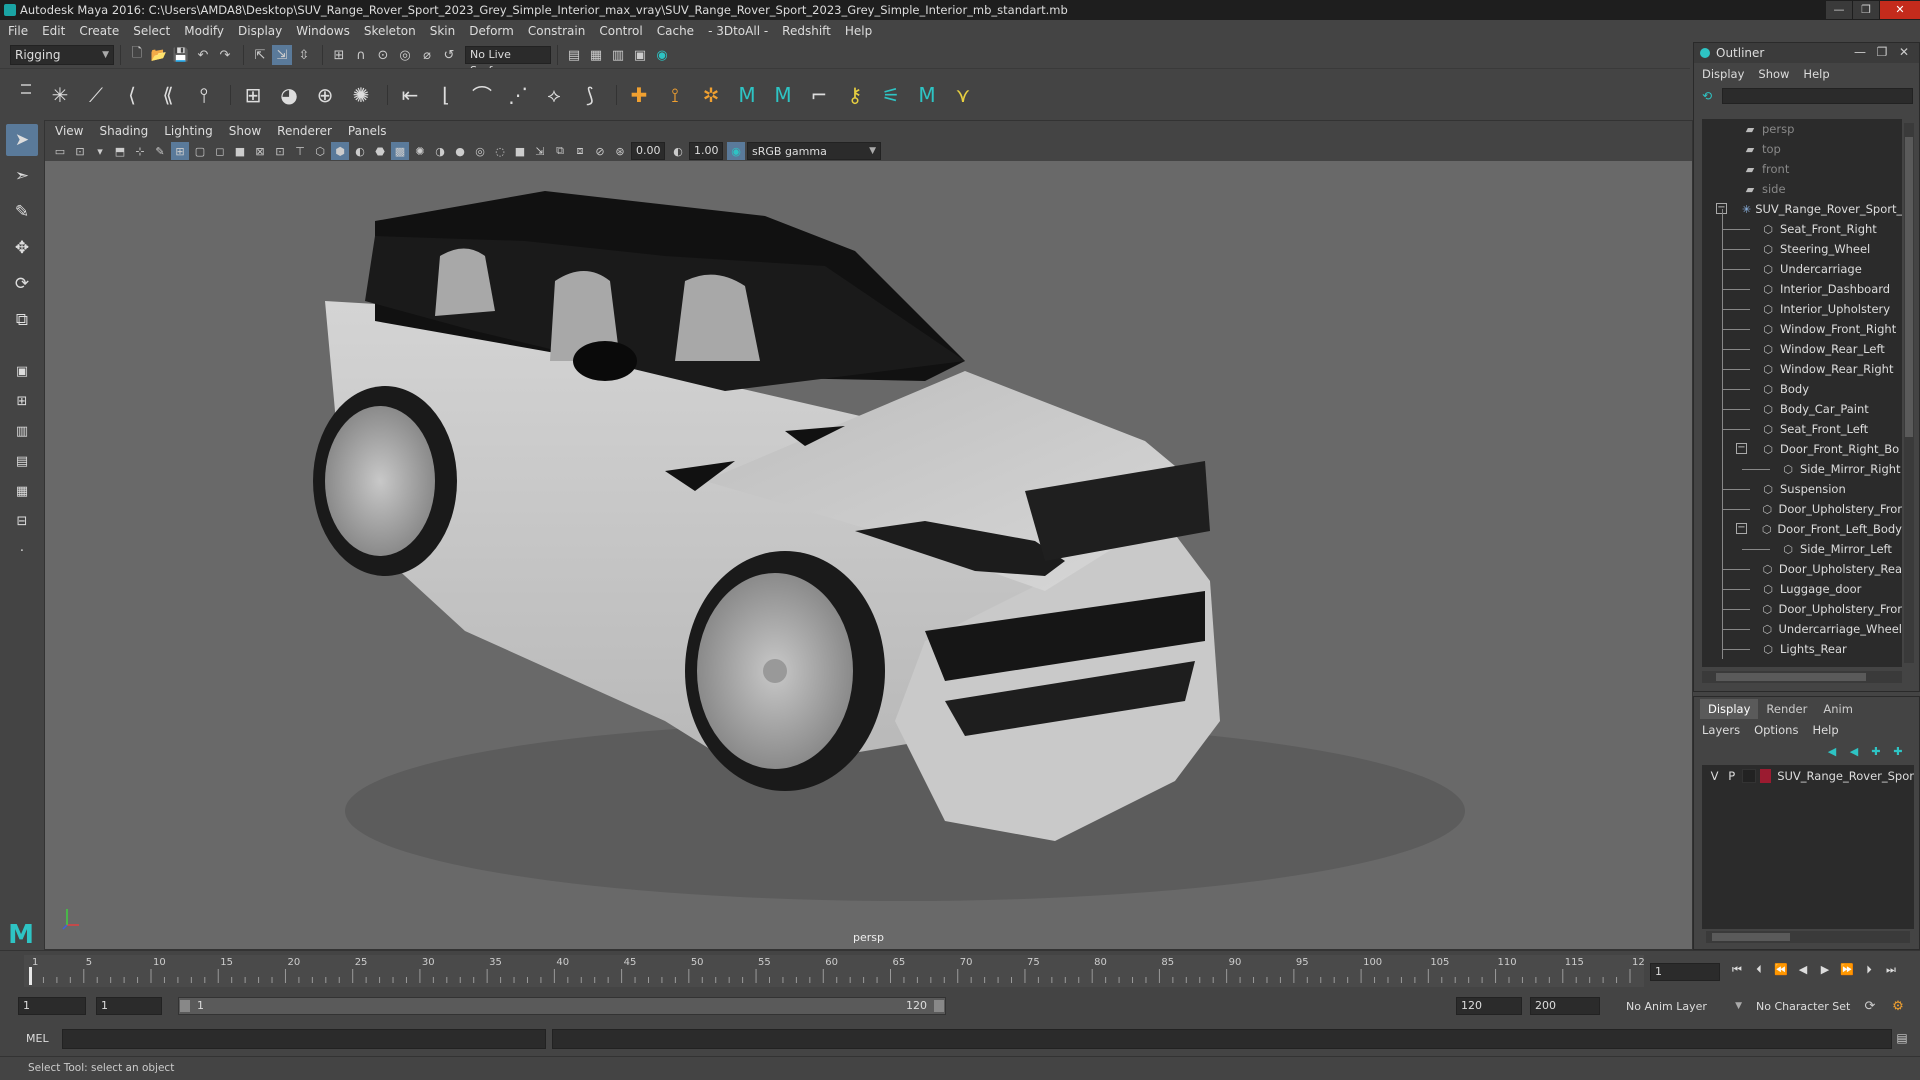 The height and width of the screenshot is (1080, 1920). Describe the element at coordinates (253, 95) in the screenshot. I see `lattice-icon: ⊞` at that location.